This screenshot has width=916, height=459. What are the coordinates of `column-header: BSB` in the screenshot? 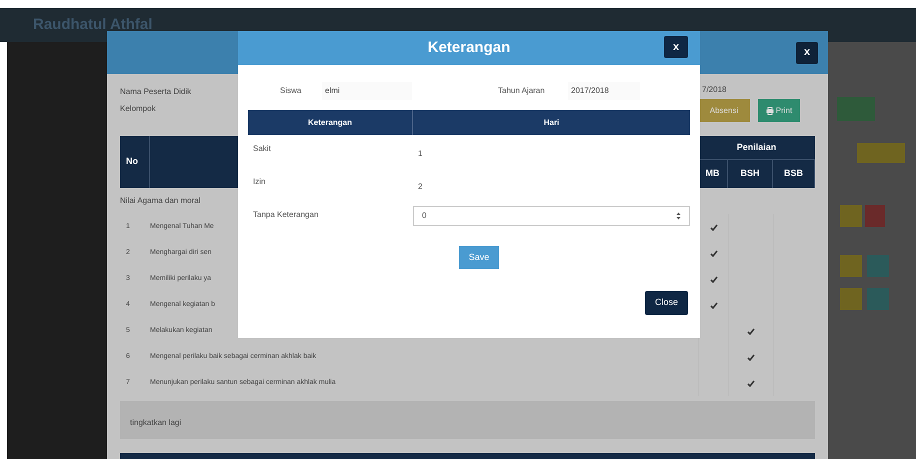 It's located at (793, 173).